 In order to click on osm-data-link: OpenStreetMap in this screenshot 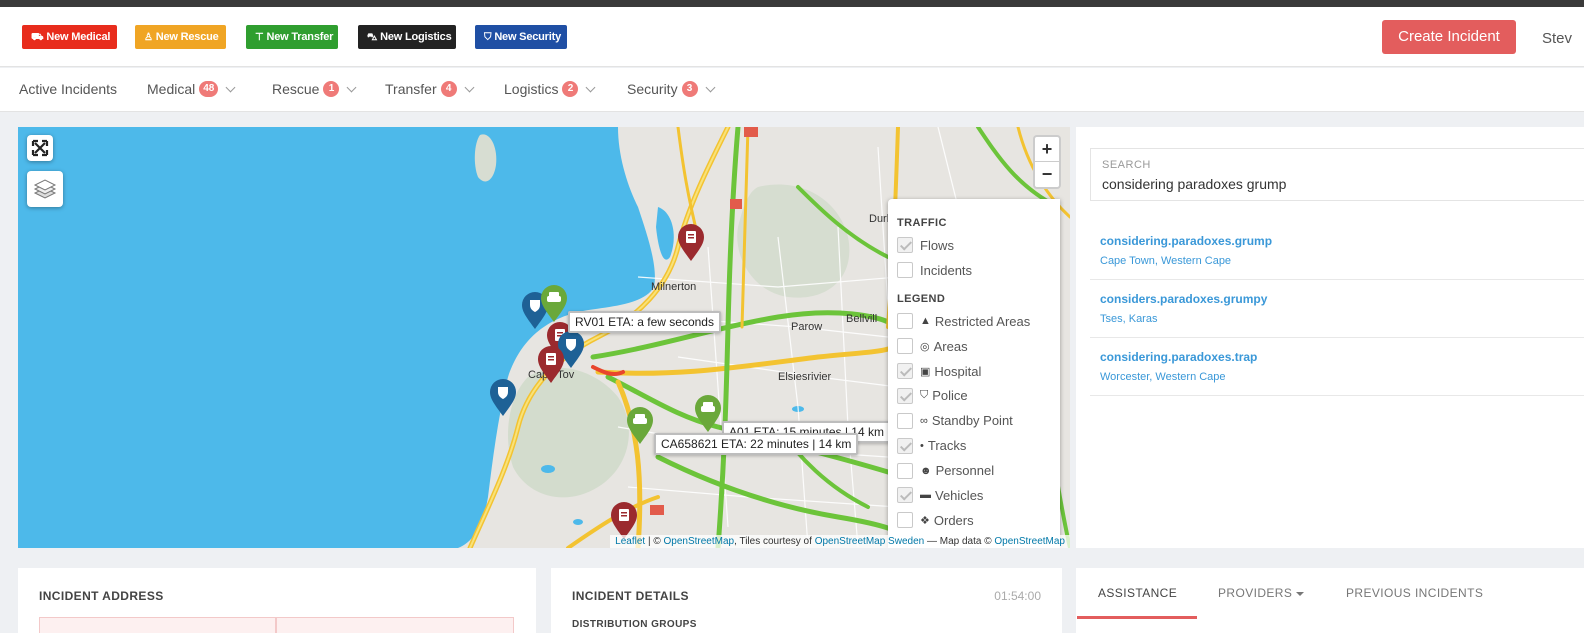, I will do `click(1029, 541)`.